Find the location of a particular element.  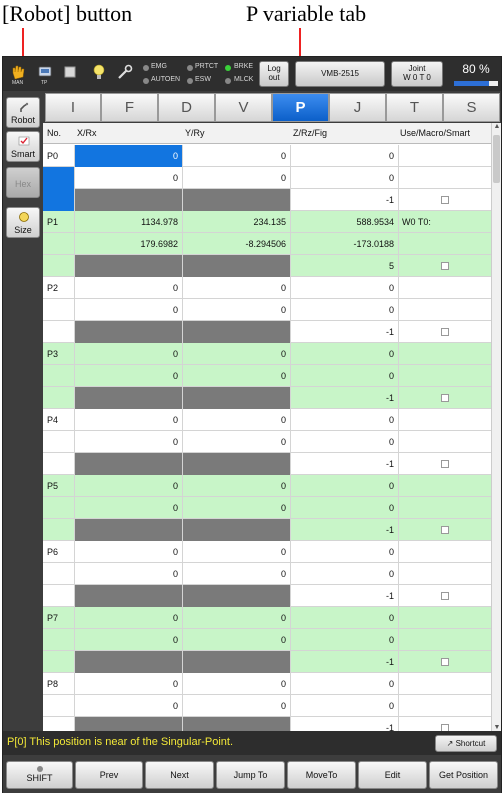

fig-cell: 5 is located at coordinates (345, 266).